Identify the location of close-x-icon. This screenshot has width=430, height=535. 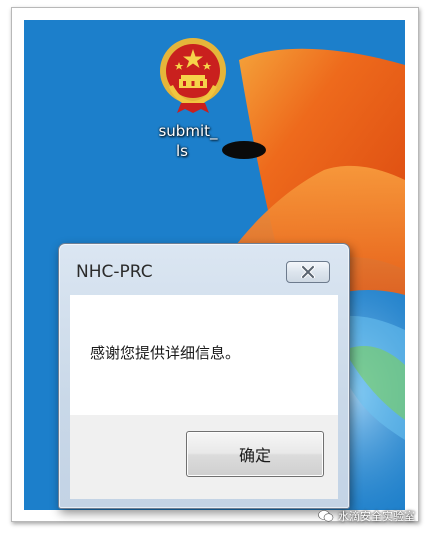
(308, 272).